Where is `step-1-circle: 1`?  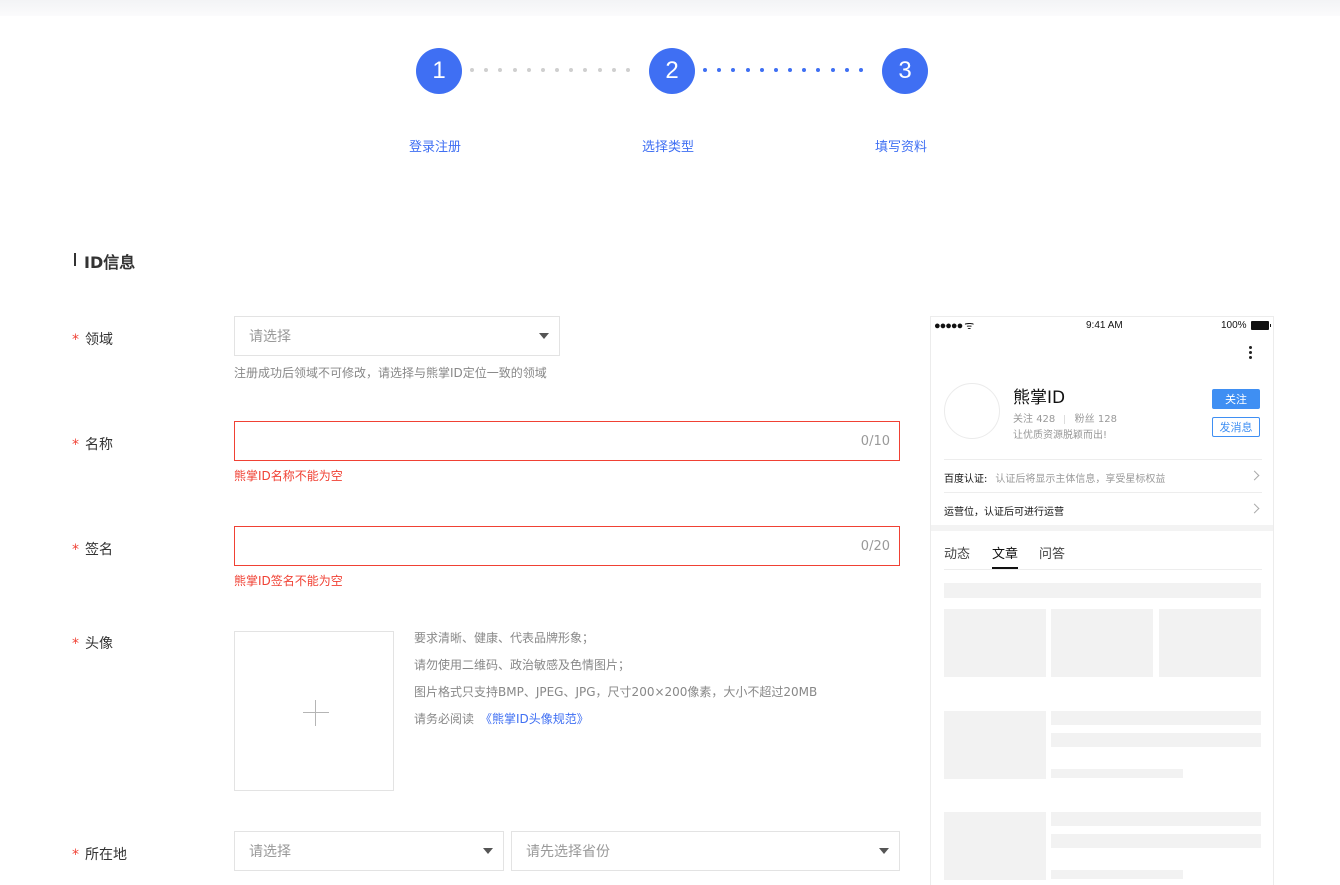
step-1-circle: 1 is located at coordinates (439, 71).